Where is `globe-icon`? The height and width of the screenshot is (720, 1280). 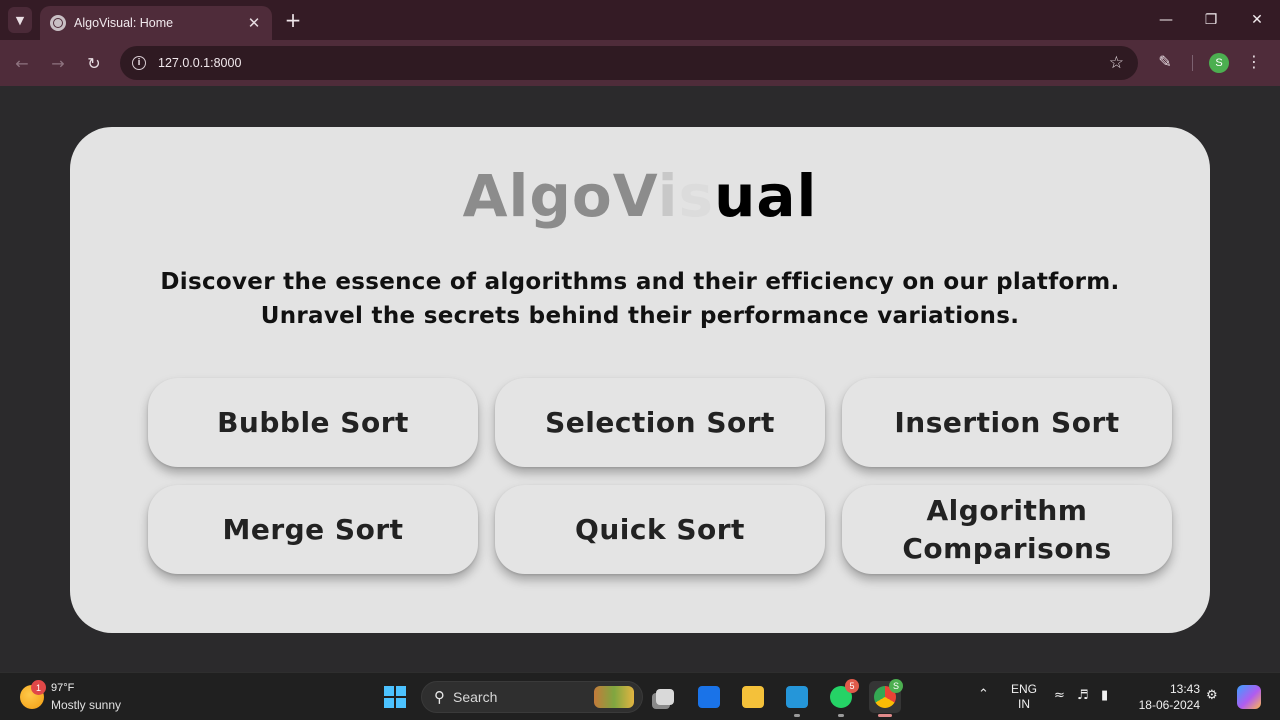
globe-icon is located at coordinates (58, 23).